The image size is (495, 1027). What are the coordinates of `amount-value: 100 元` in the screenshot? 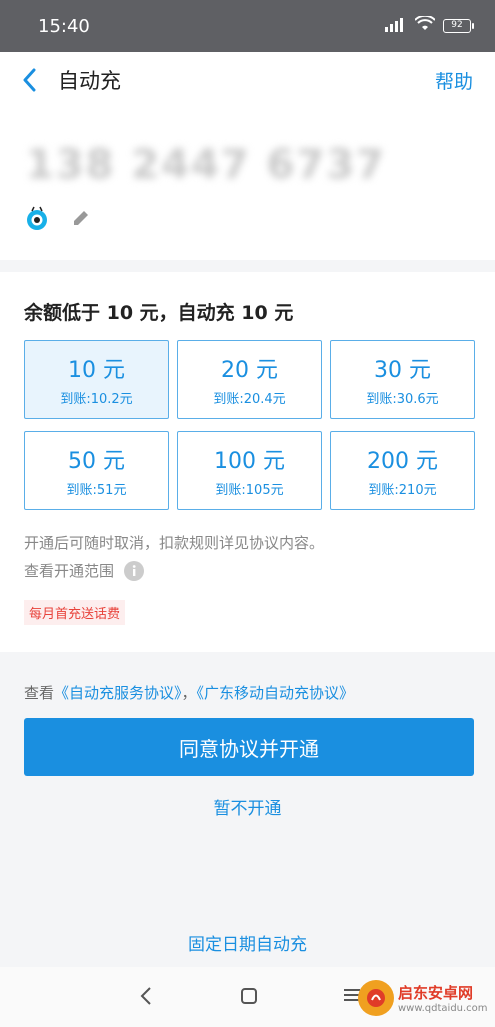 It's located at (249, 461).